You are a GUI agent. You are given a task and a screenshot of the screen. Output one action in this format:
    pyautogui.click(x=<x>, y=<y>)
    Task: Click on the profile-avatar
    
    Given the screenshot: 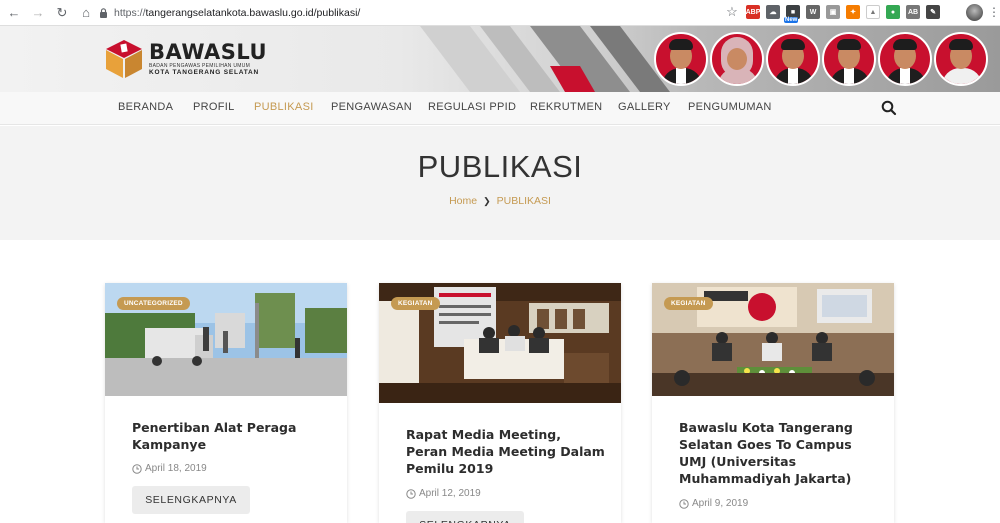 What is the action you would take?
    pyautogui.click(x=974, y=12)
    